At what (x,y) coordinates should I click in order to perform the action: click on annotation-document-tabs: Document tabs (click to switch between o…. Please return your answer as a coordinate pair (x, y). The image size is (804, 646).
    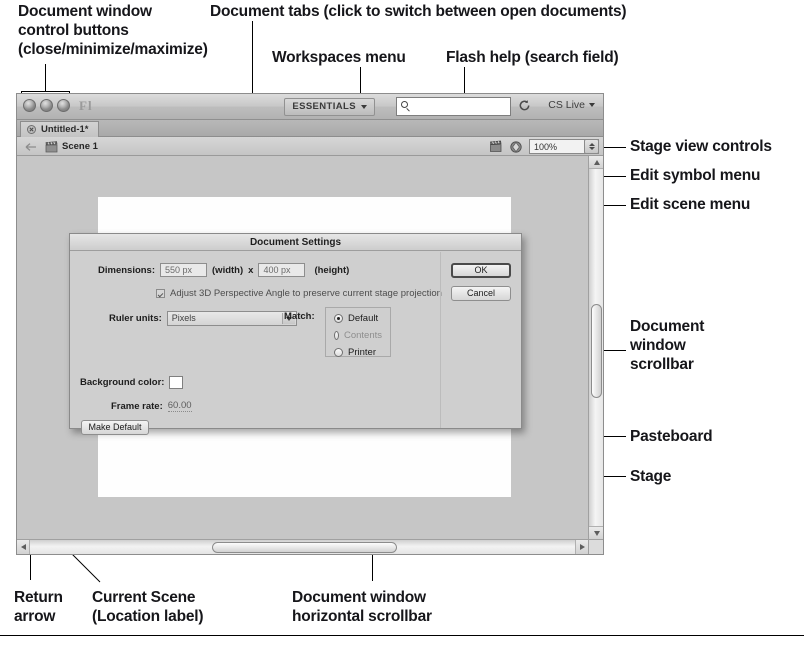
    Looking at the image, I should click on (418, 11).